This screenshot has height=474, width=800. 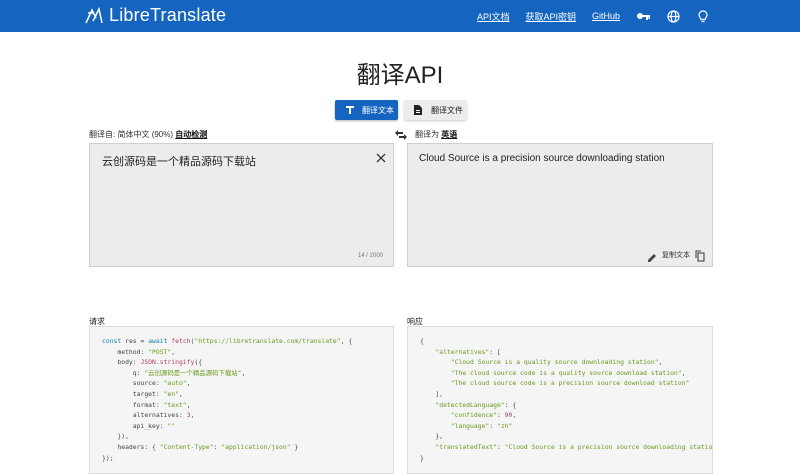 I want to click on globe-icon, so click(x=673, y=16).